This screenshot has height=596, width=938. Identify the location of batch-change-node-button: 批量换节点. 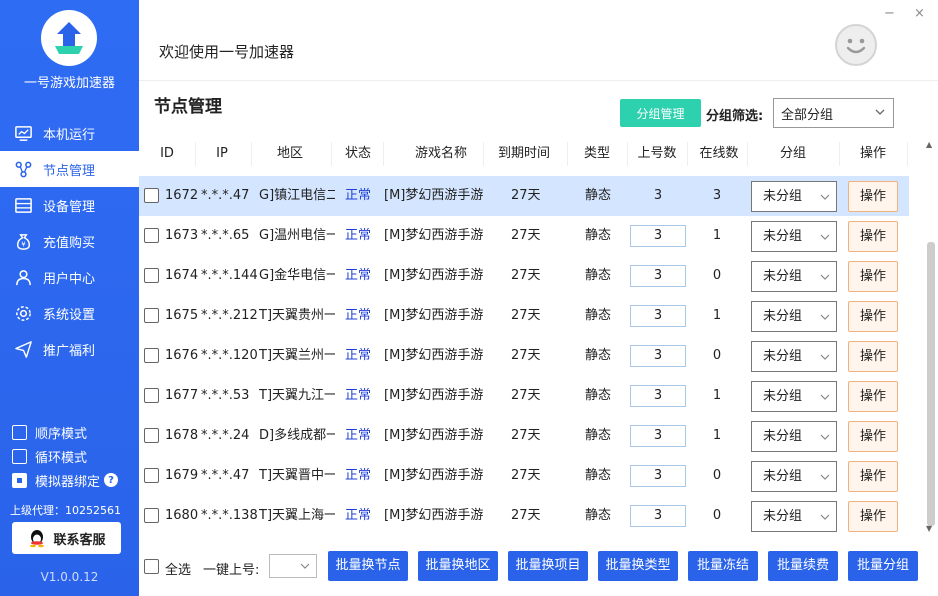
(368, 566).